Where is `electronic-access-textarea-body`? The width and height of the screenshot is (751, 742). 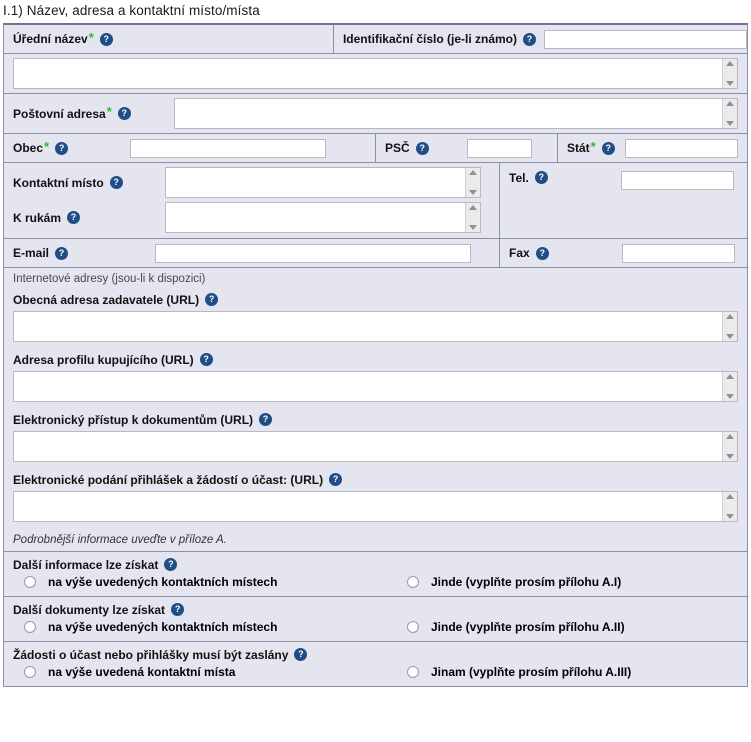 electronic-access-textarea-body is located at coordinates (368, 446).